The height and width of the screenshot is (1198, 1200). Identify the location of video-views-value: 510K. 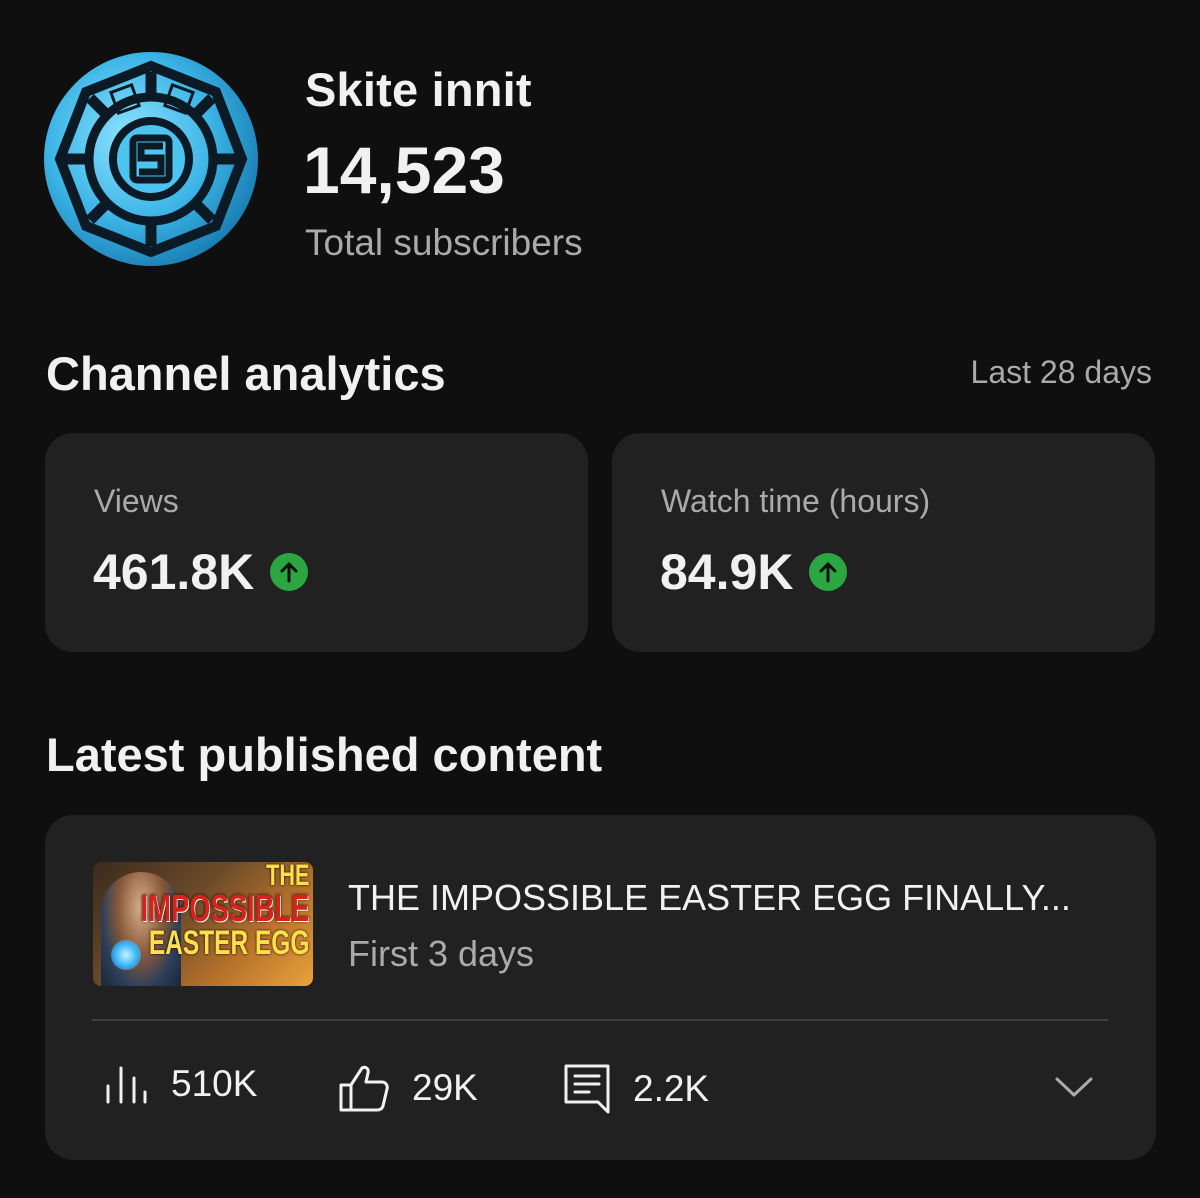
(214, 1083).